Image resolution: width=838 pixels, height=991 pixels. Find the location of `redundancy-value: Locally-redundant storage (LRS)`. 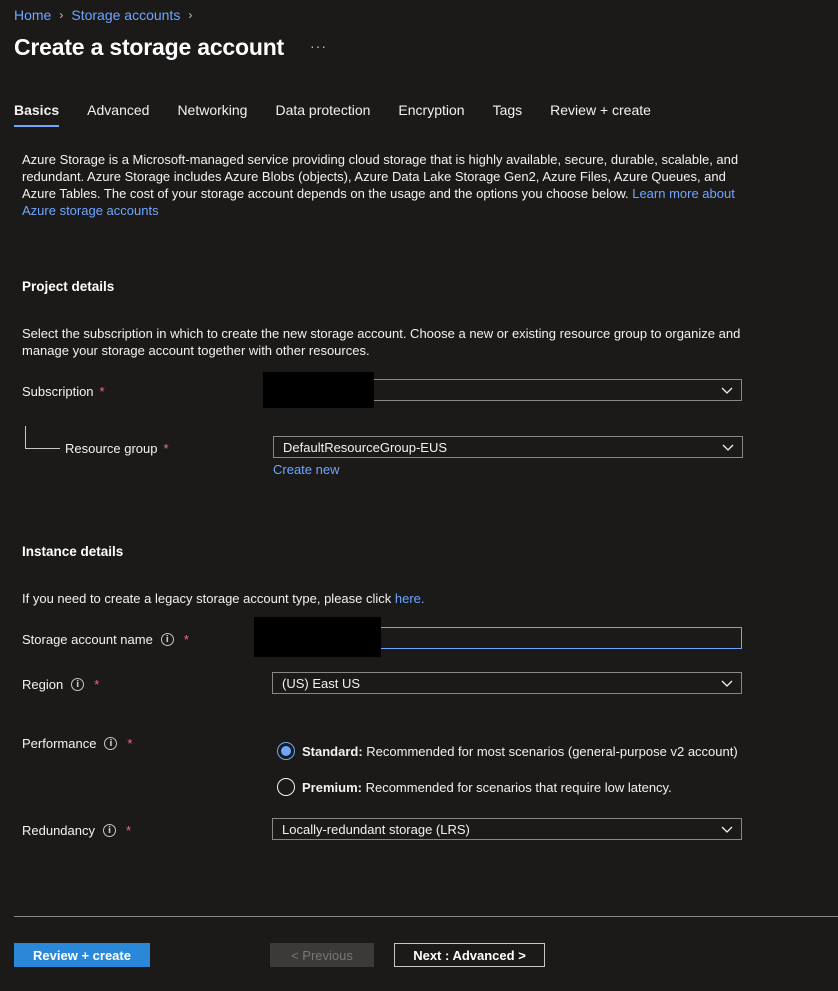

redundancy-value: Locally-redundant storage (LRS) is located at coordinates (376, 829).